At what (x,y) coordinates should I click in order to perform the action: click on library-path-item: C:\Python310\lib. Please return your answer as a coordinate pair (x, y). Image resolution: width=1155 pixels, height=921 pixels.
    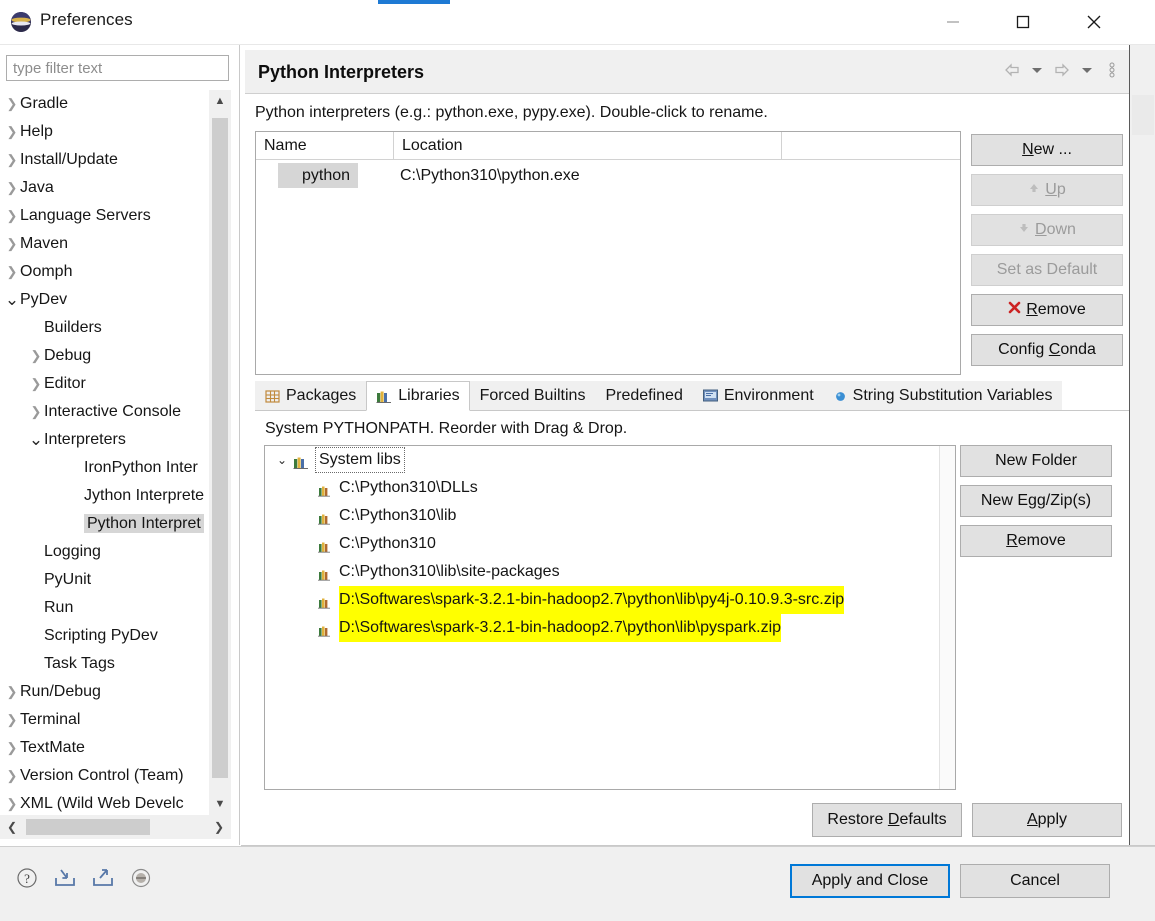
    Looking at the image, I should click on (610, 516).